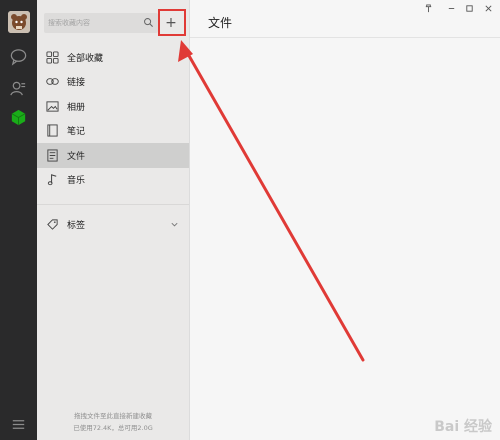 The image size is (500, 440). Describe the element at coordinates (113, 428) in the screenshot. I see `storage-usage-text: 已使用72.4K，总可用2.0G` at that location.